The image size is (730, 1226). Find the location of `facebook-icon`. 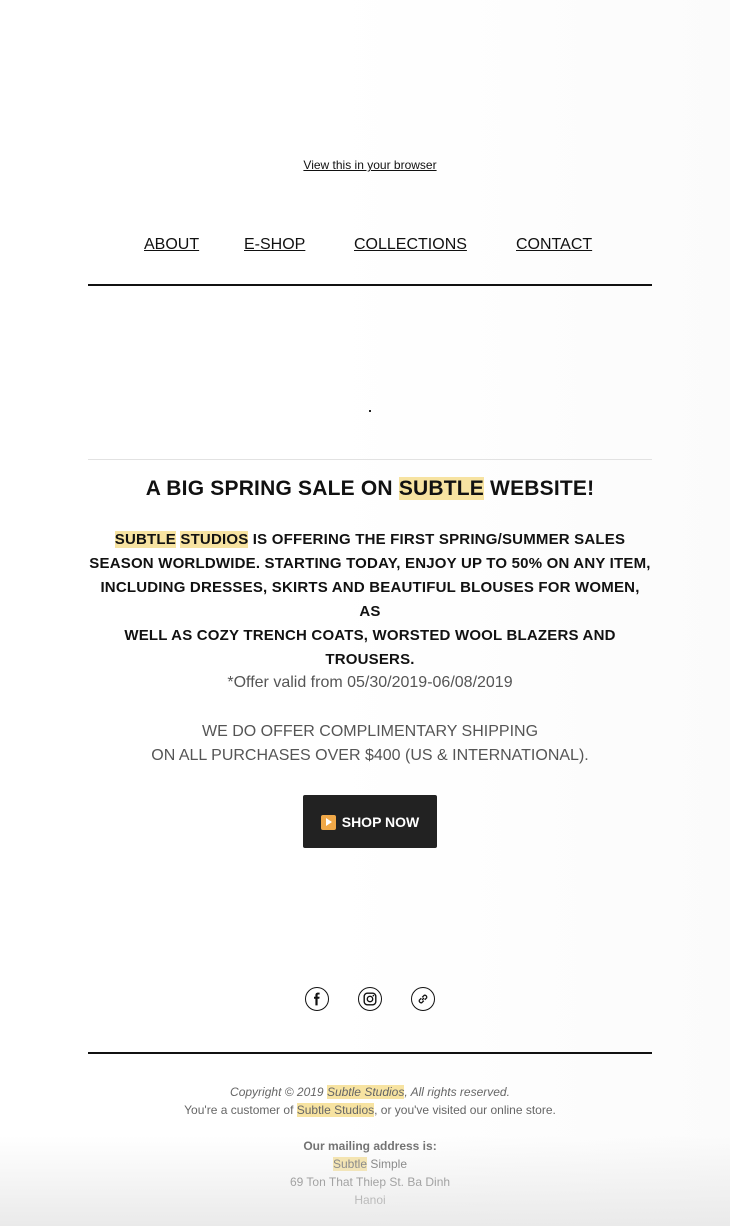

facebook-icon is located at coordinates (317, 999).